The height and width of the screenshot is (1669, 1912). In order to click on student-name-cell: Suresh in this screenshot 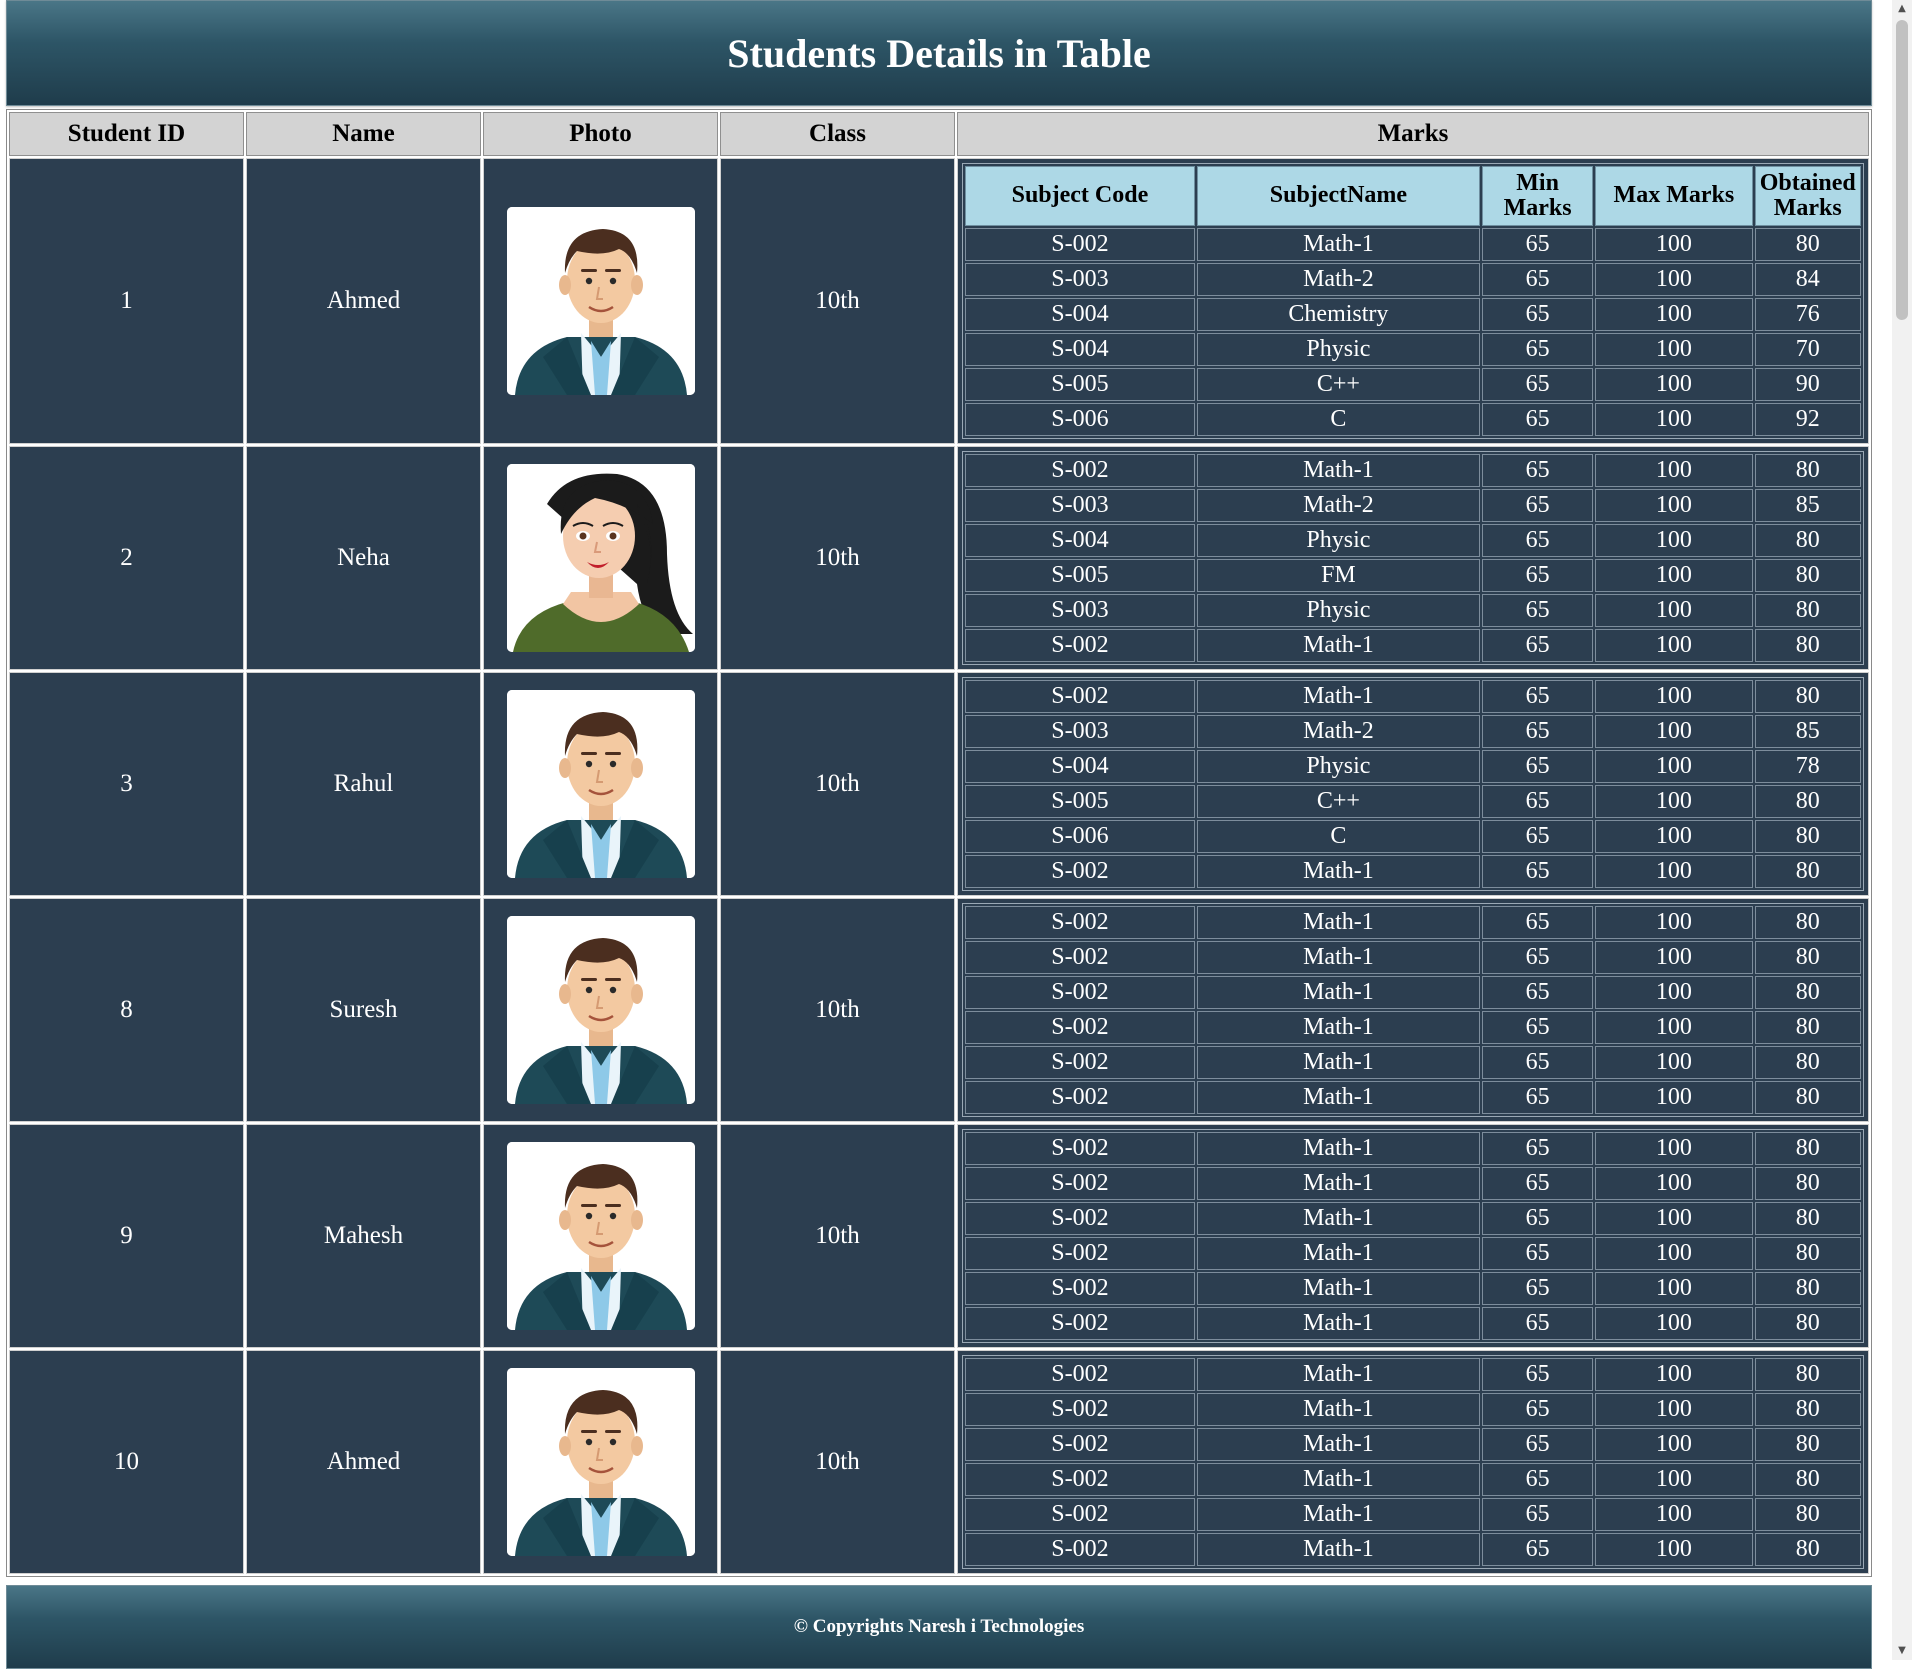, I will do `click(363, 1010)`.